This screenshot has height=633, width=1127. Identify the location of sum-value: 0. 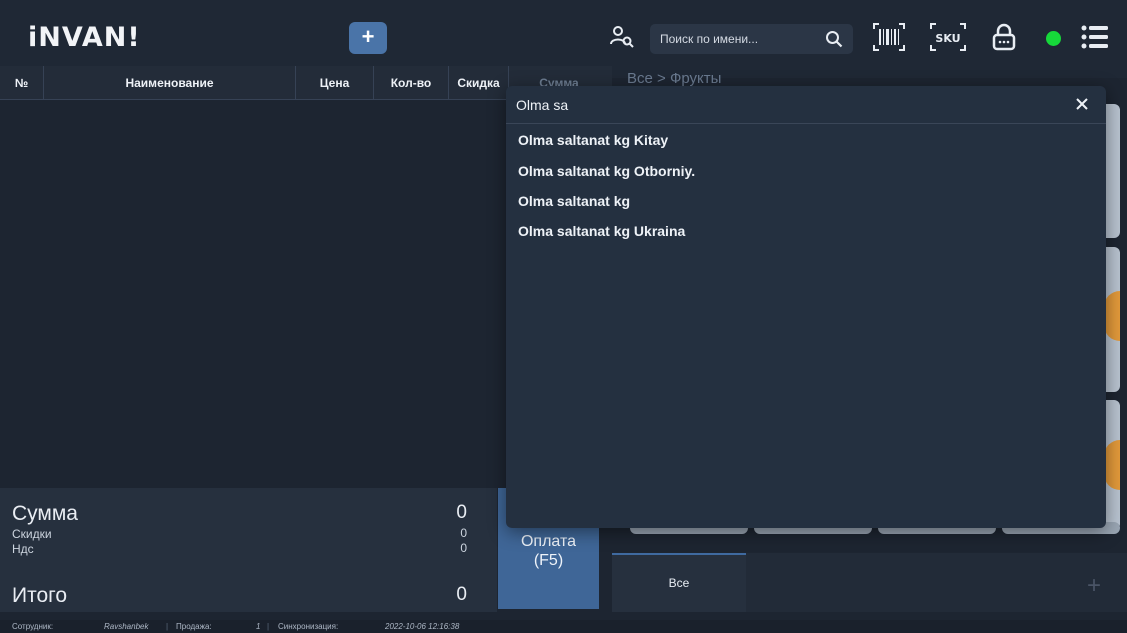
(461, 512).